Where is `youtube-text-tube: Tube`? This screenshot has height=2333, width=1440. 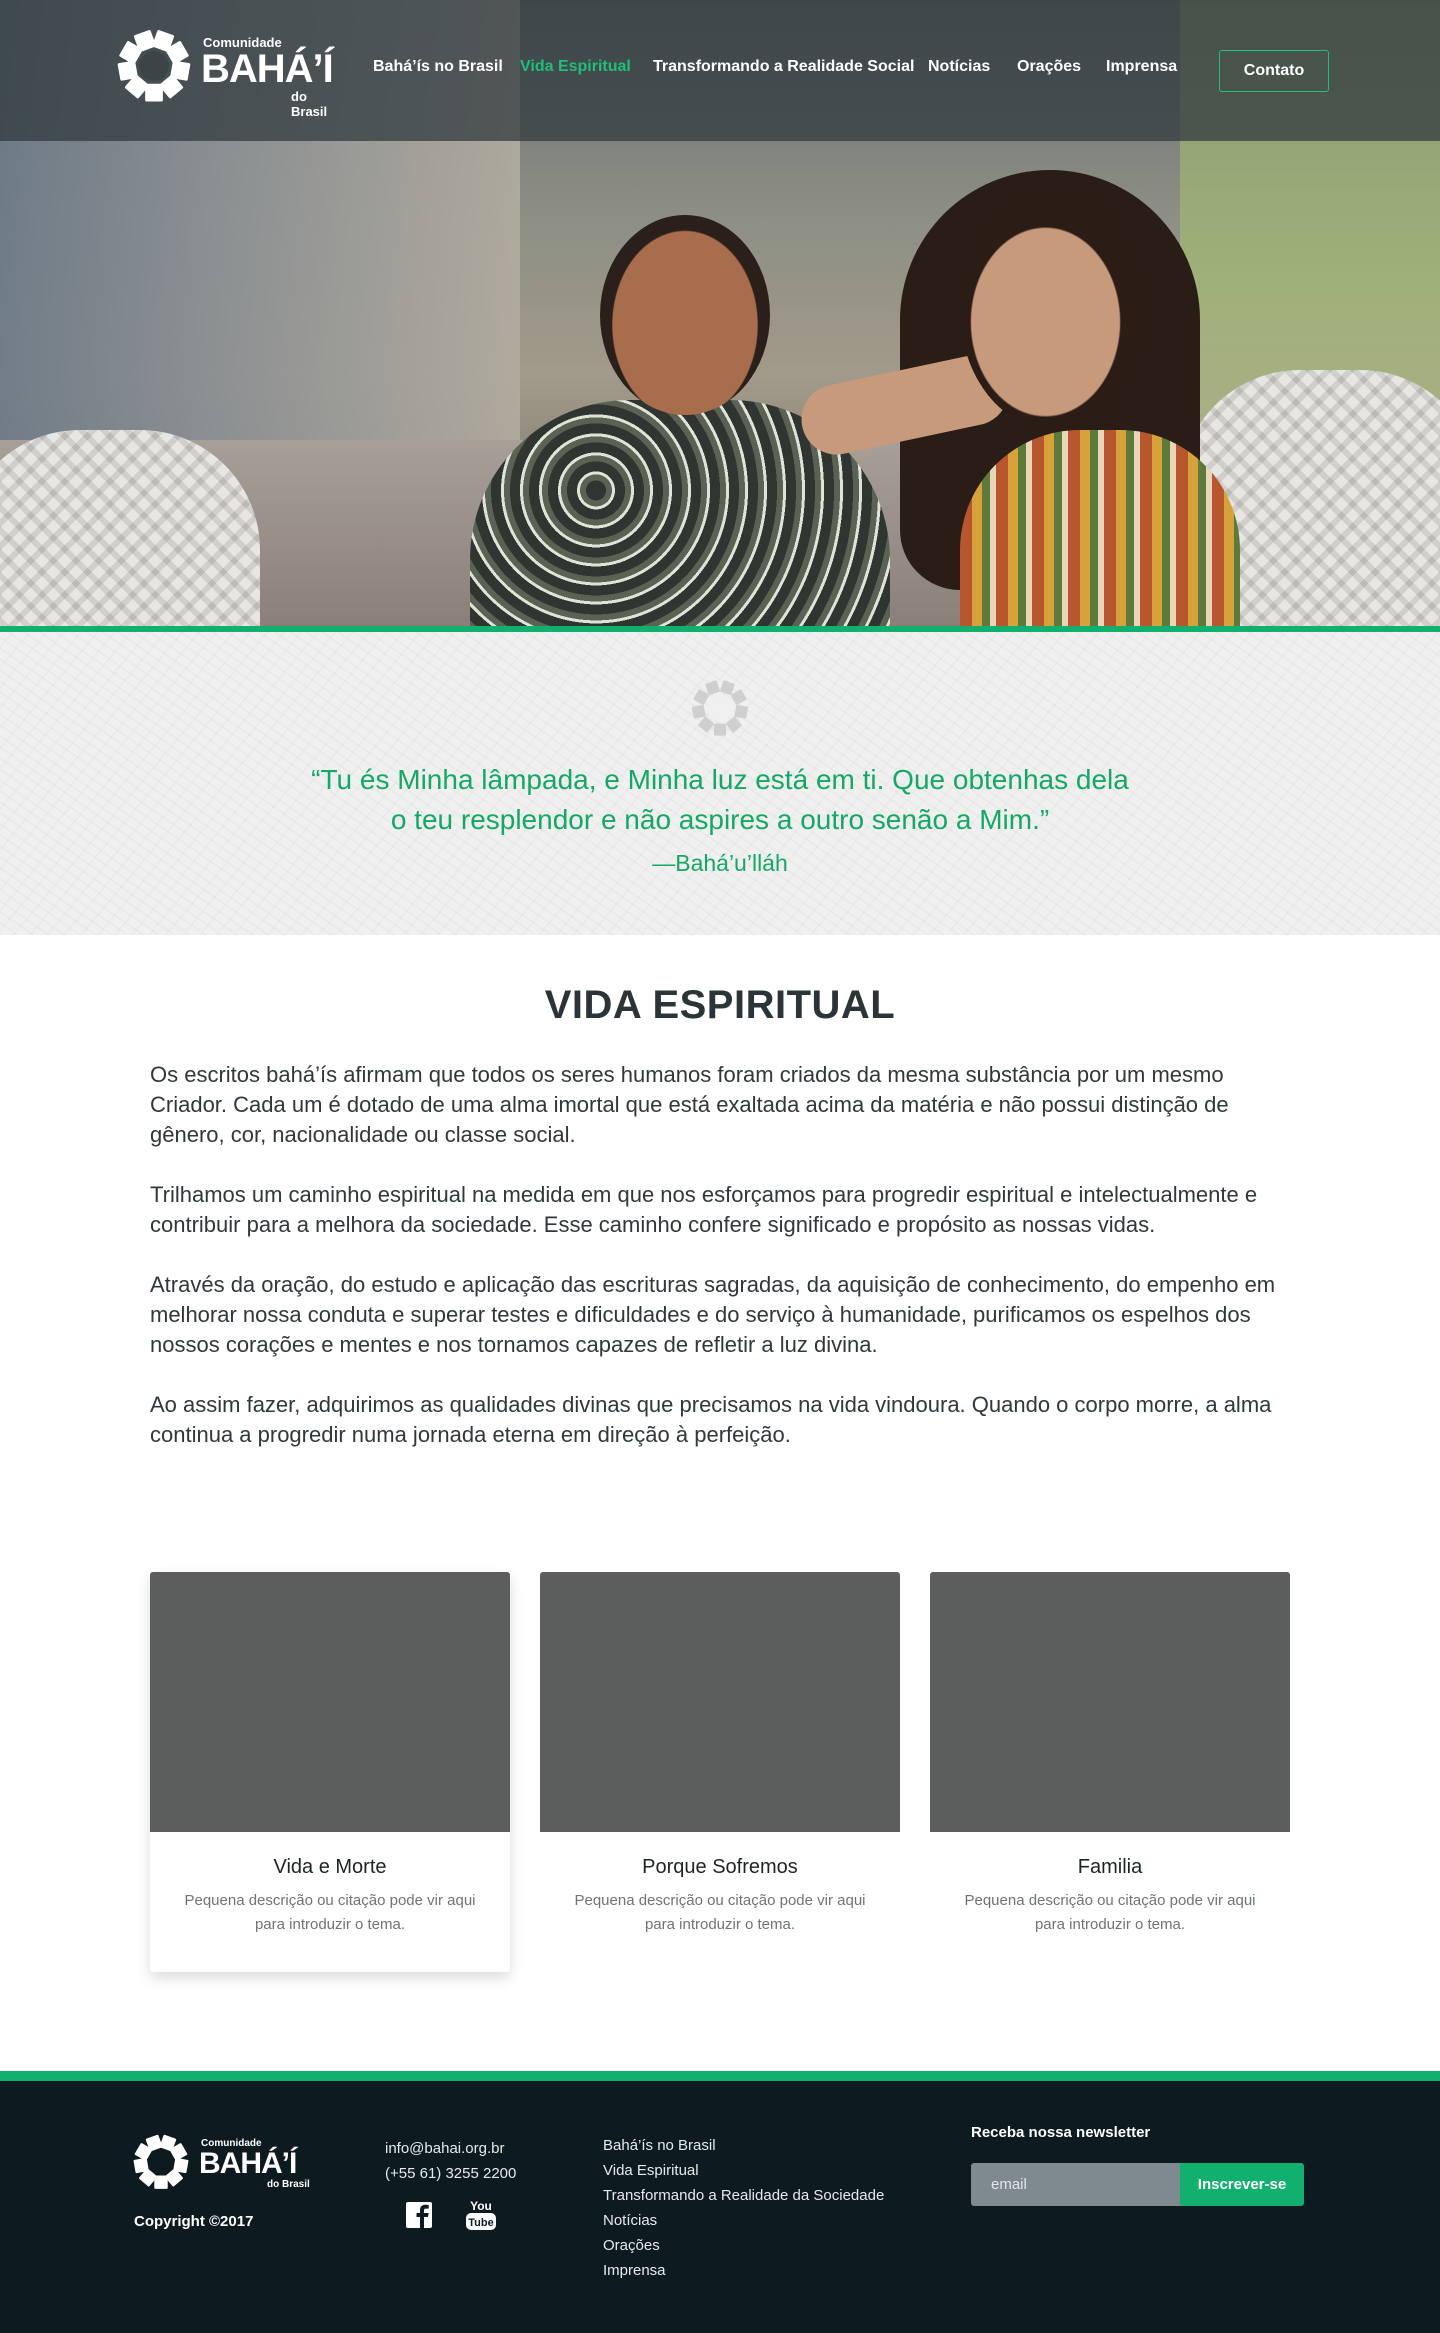 youtube-text-tube: Tube is located at coordinates (480, 2223).